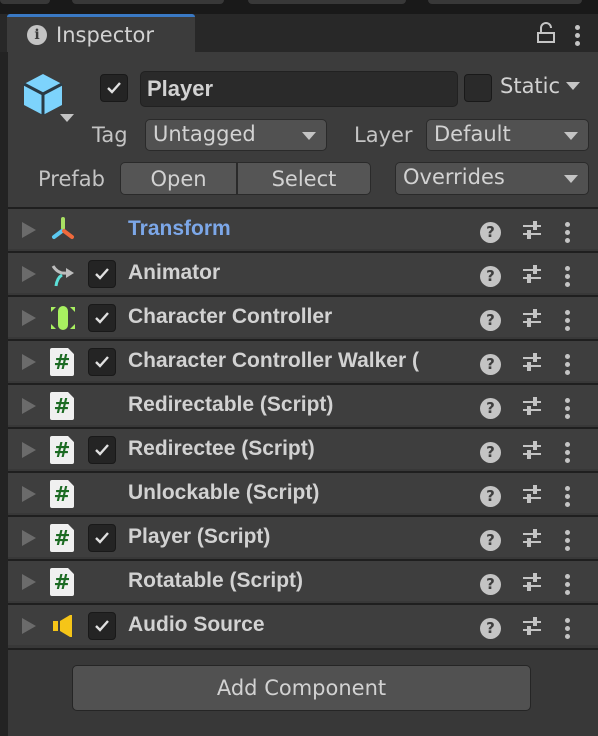 The width and height of the screenshot is (598, 736). What do you see at coordinates (216, 580) in the screenshot?
I see `component-name: Rotatable (Script)` at bounding box center [216, 580].